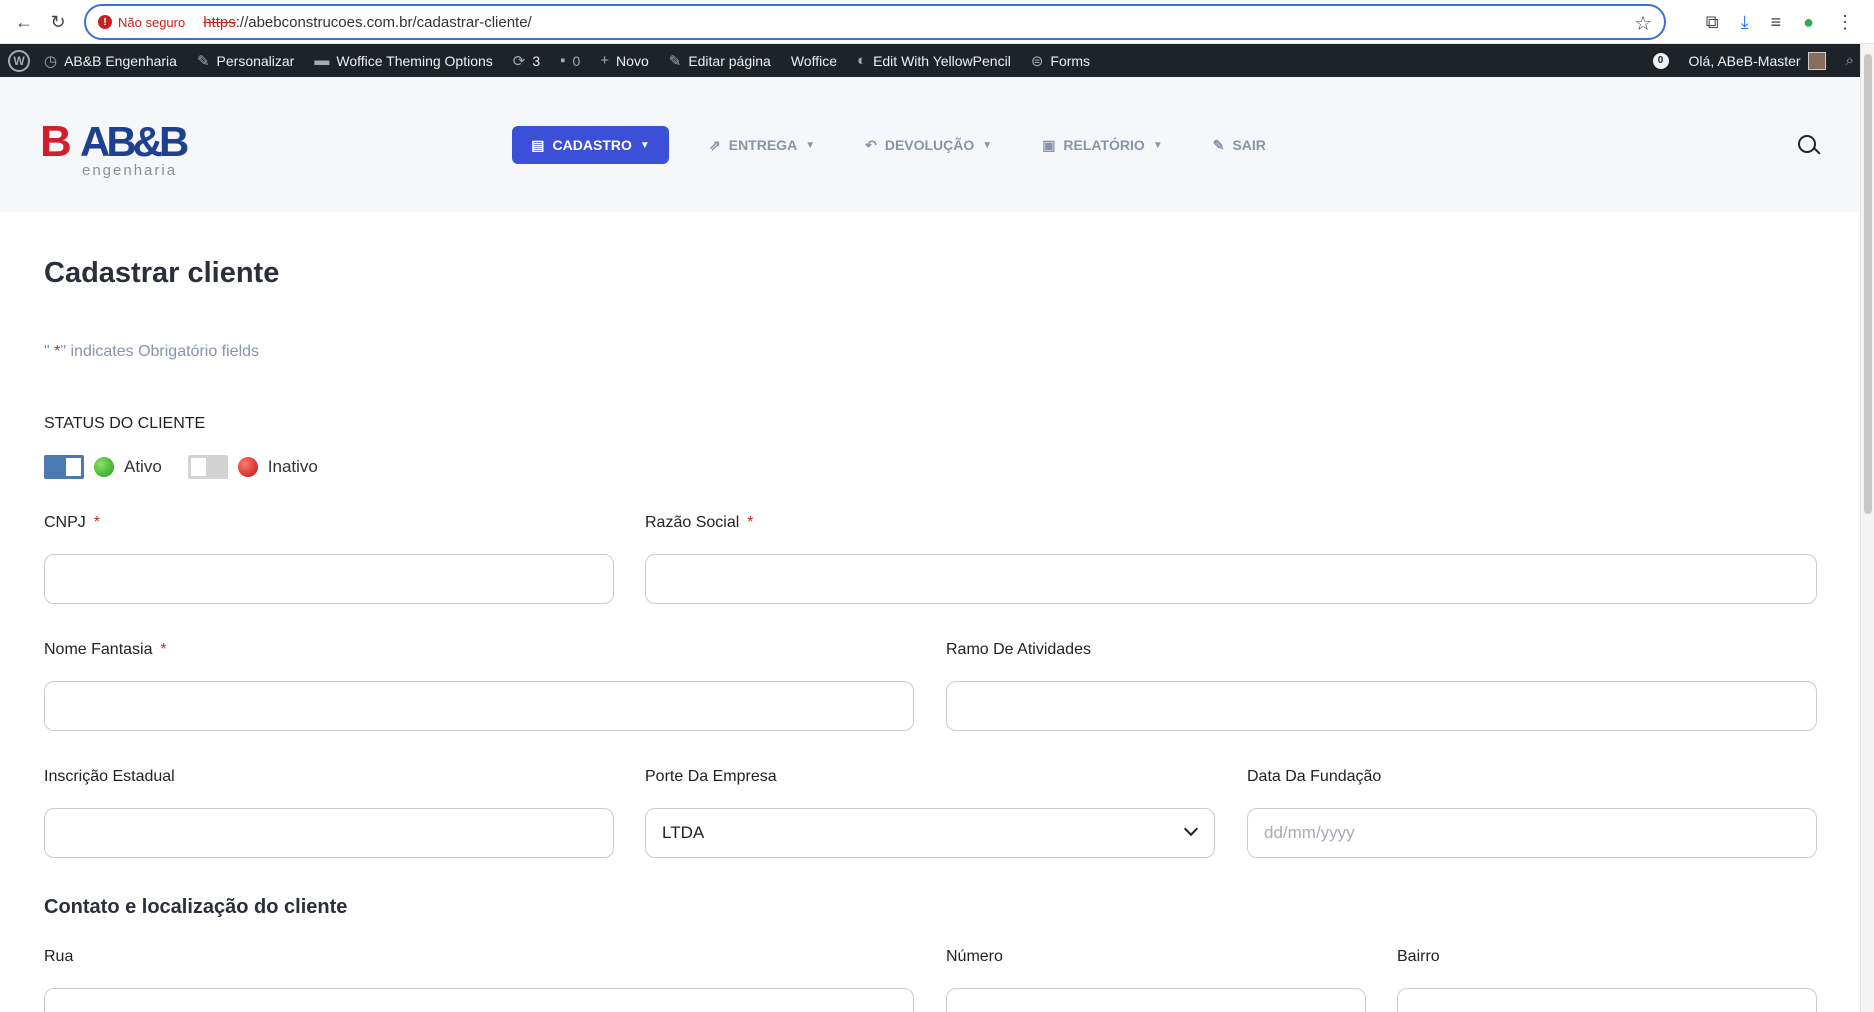 The height and width of the screenshot is (1012, 1874). I want to click on adminbar-theme-options-label: Woffice Theming Options, so click(414, 60).